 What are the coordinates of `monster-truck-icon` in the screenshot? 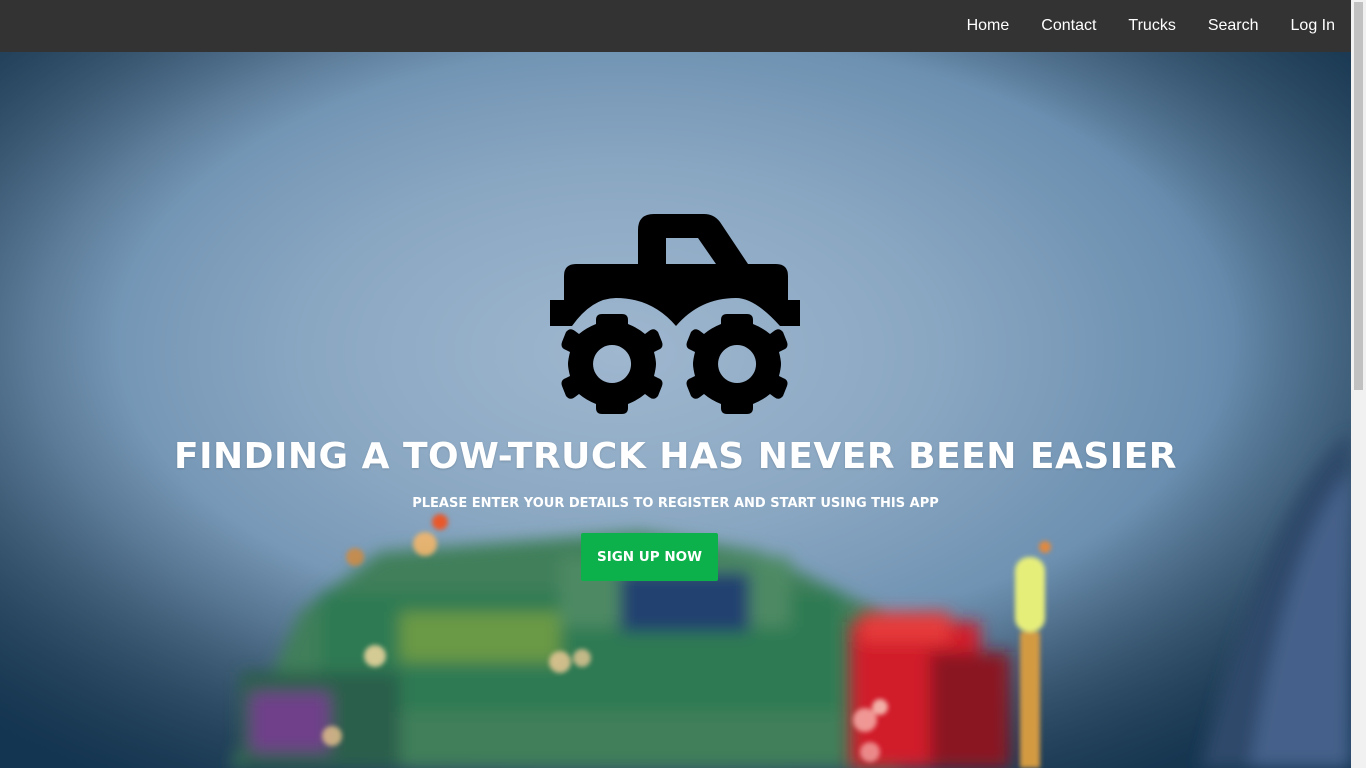 It's located at (675, 314).